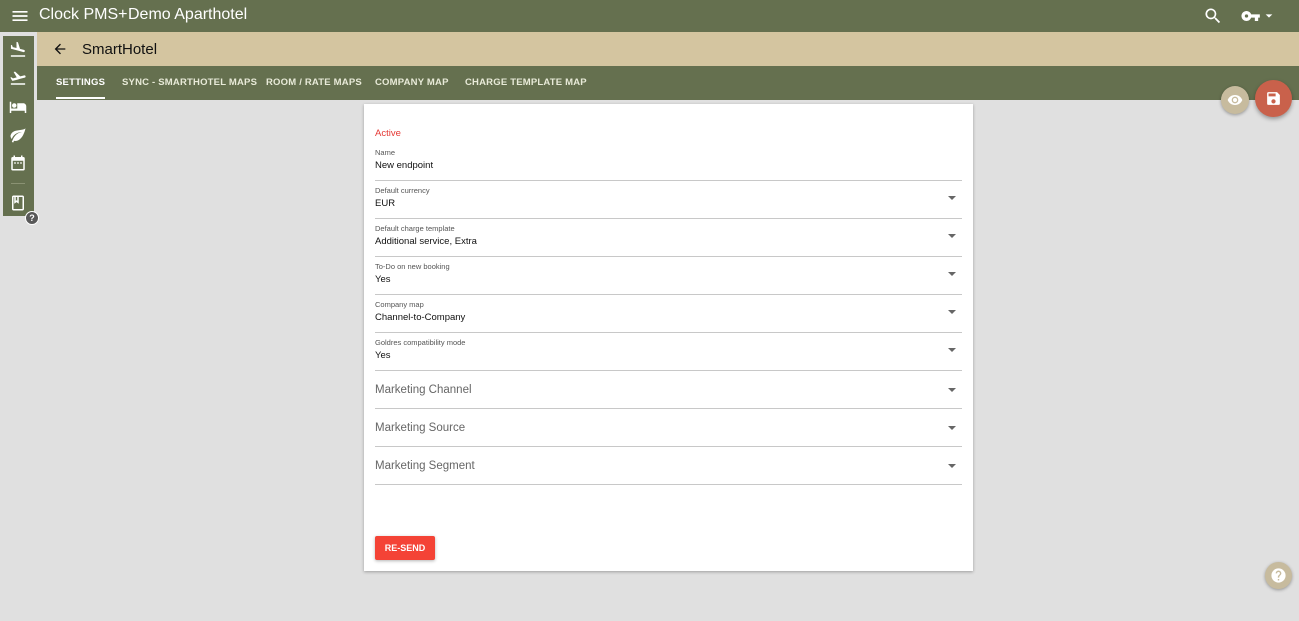 Image resolution: width=1299 pixels, height=621 pixels. I want to click on company-map-select: Company map Channel-to-Company, so click(668, 314).